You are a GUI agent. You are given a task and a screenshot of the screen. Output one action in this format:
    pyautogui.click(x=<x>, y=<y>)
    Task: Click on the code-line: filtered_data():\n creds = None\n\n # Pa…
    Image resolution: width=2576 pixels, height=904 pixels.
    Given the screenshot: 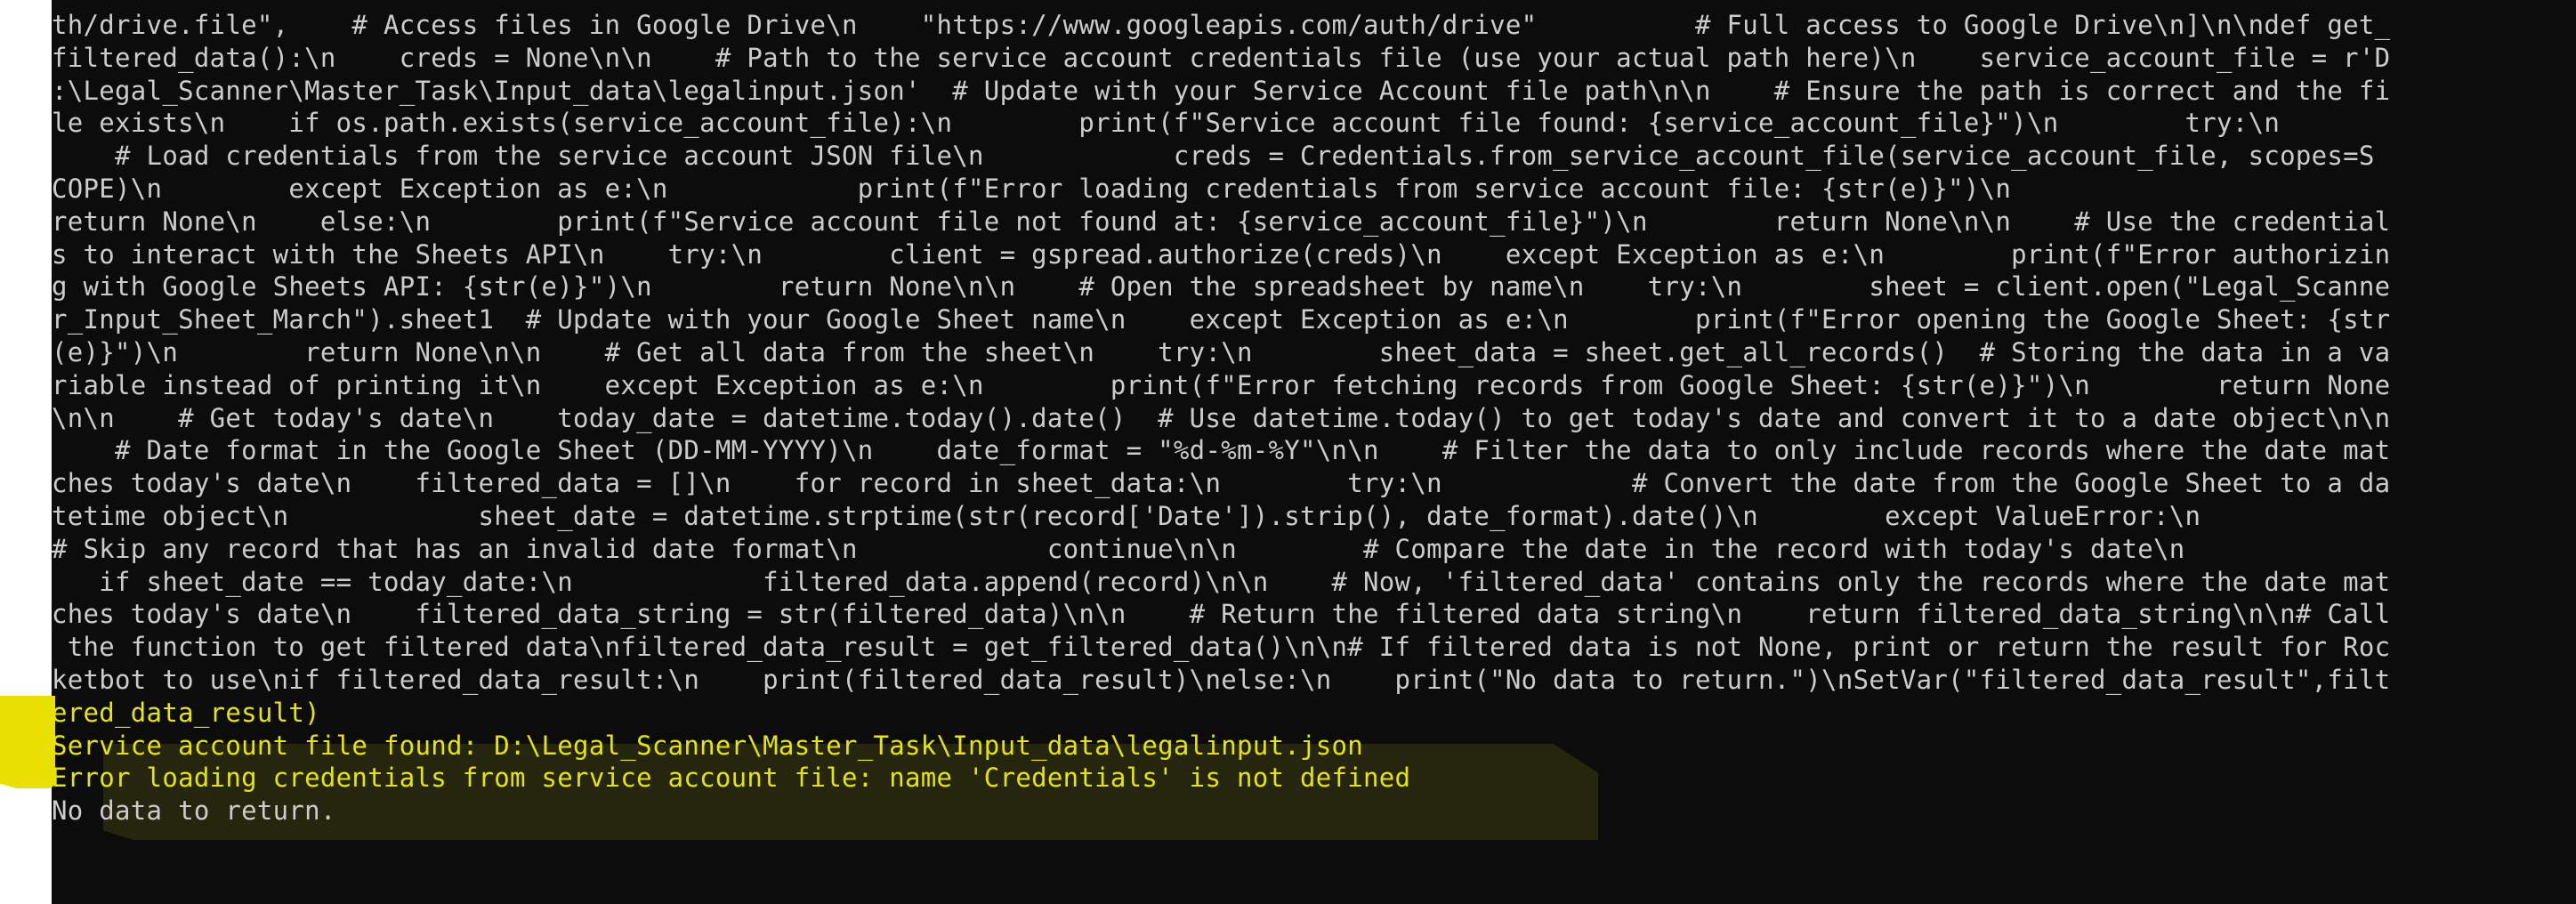 What is the action you would take?
    pyautogui.click(x=1221, y=57)
    